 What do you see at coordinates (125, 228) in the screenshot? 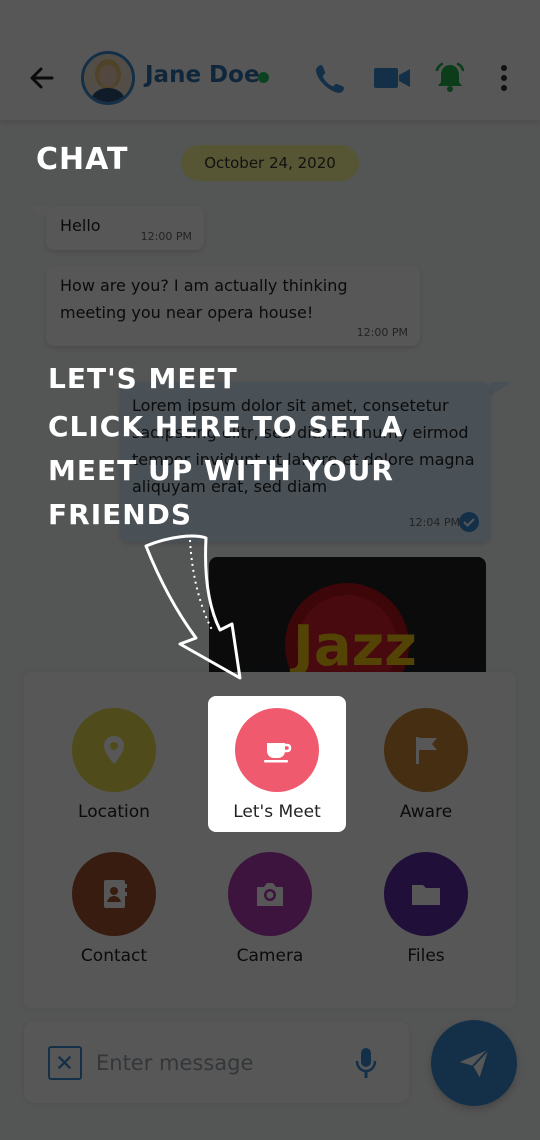
I see `message-bubble: Hello 12:00 PM` at bounding box center [125, 228].